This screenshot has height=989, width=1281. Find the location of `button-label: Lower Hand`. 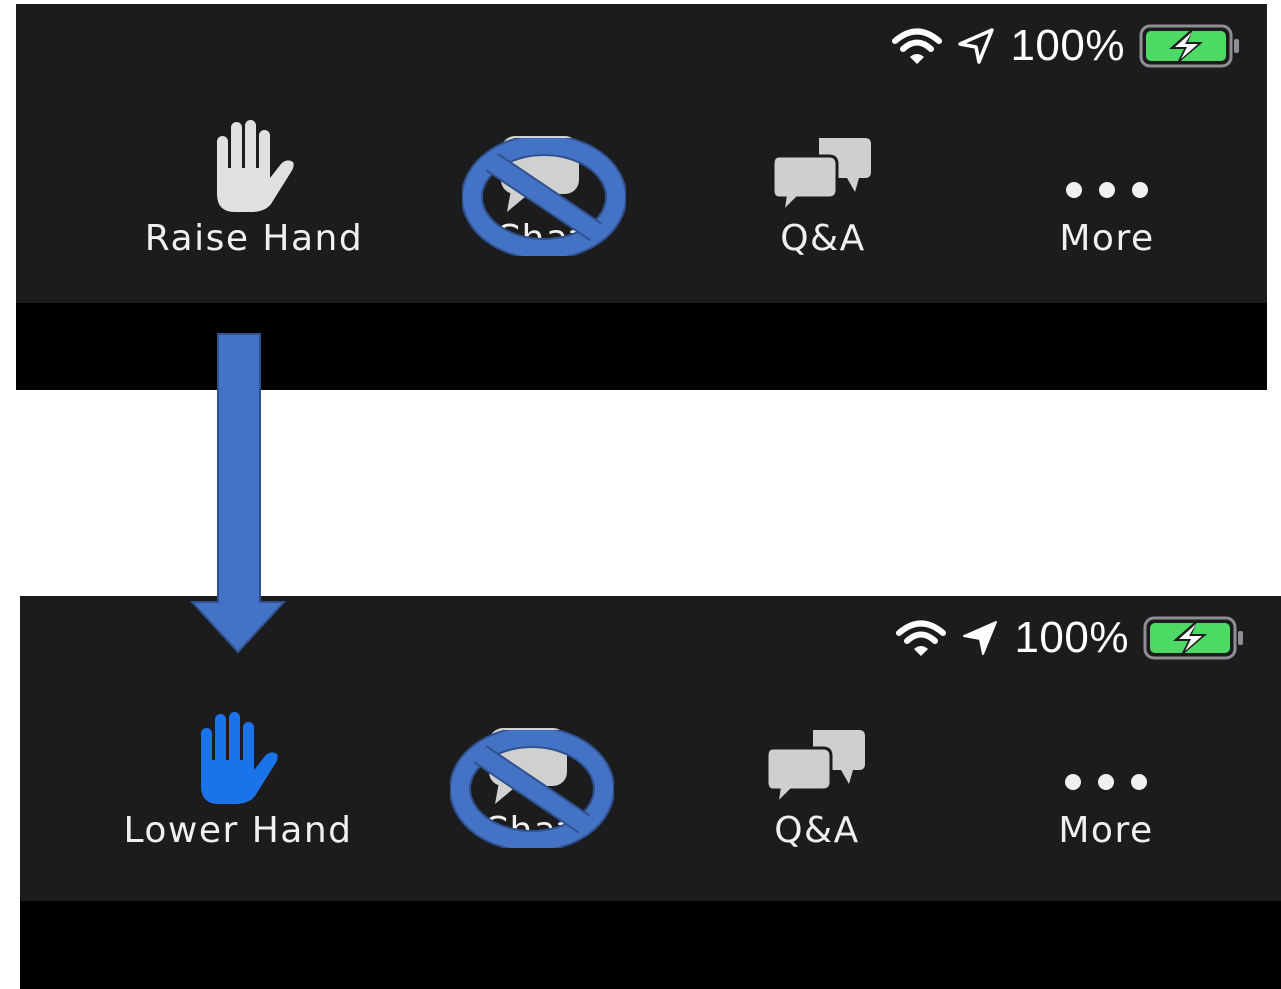

button-label: Lower Hand is located at coordinates (238, 830).